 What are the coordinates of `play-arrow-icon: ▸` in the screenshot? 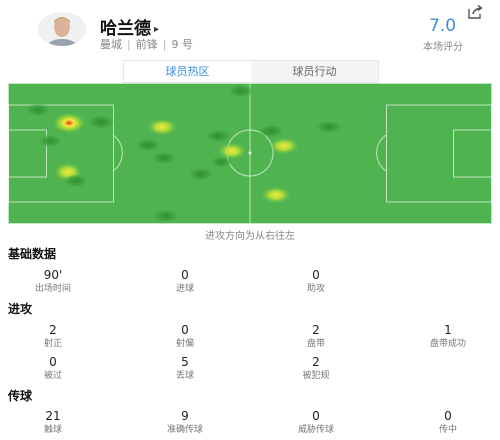 It's located at (157, 29).